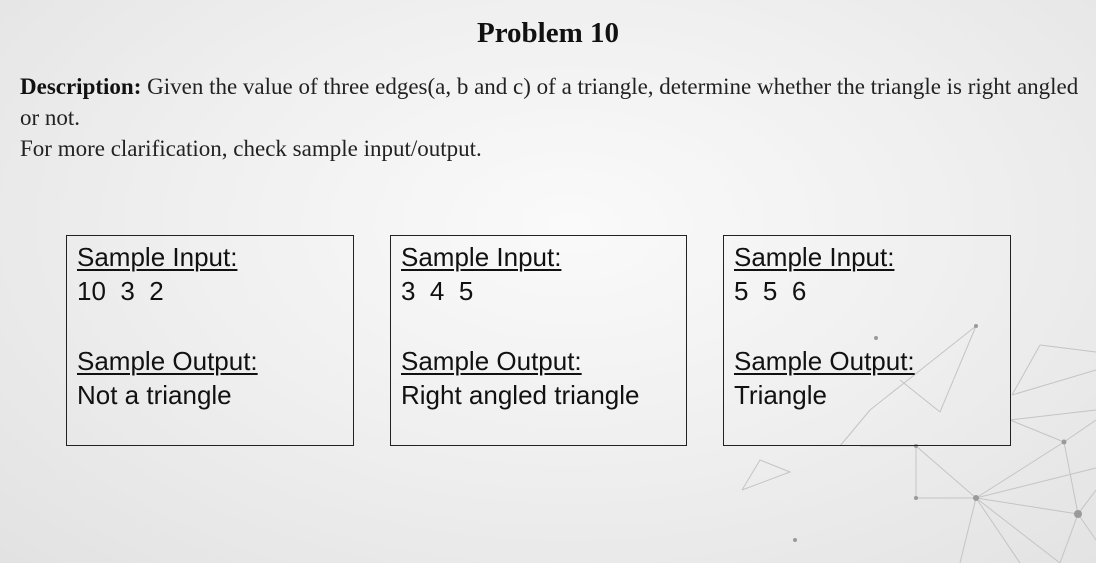  What do you see at coordinates (437, 291) in the screenshot?
I see `sample-input-value: 3 4 5` at bounding box center [437, 291].